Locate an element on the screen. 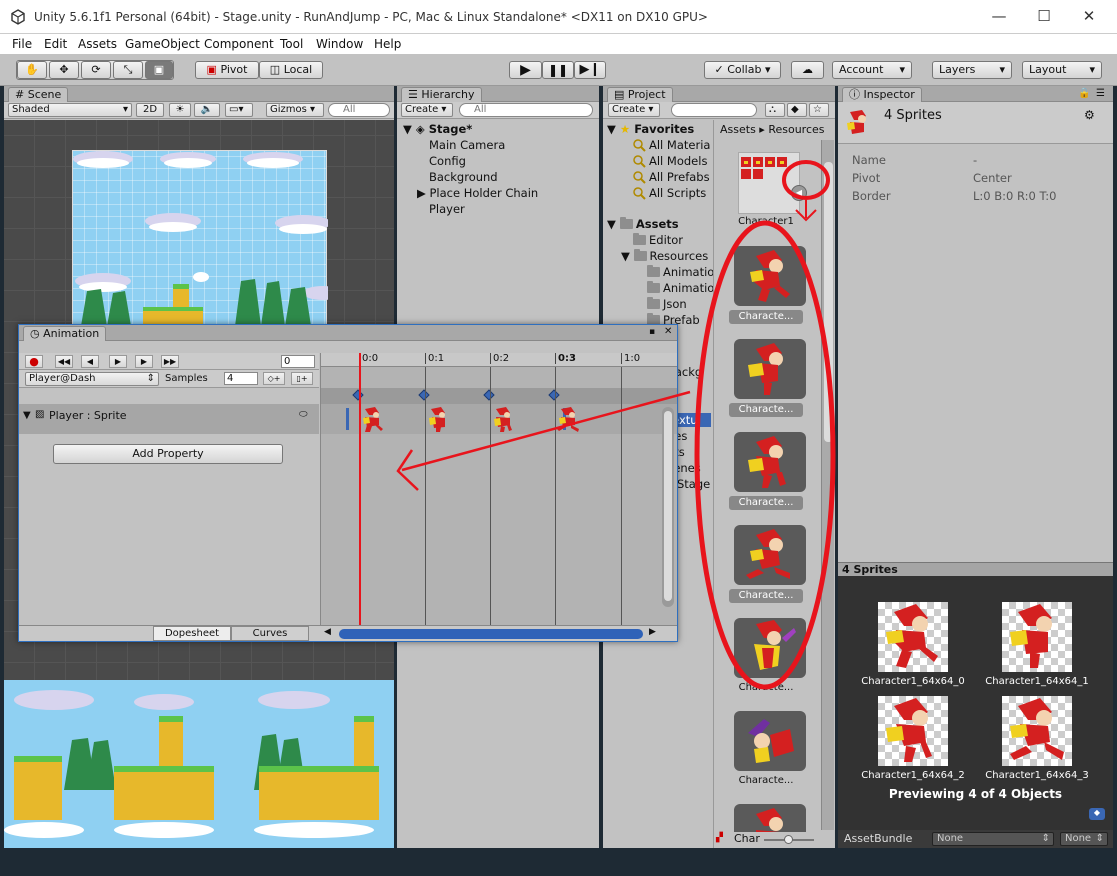 The width and height of the screenshot is (1117, 876). tab-hierarchy: ☰ Hierarchy is located at coordinates (441, 94).